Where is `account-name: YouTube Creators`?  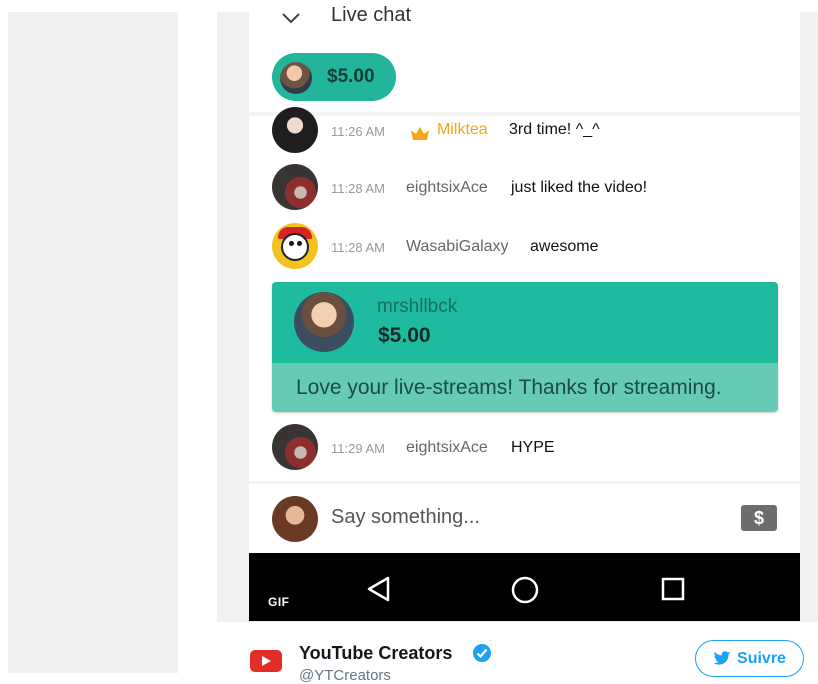
account-name: YouTube Creators is located at coordinates (375, 653).